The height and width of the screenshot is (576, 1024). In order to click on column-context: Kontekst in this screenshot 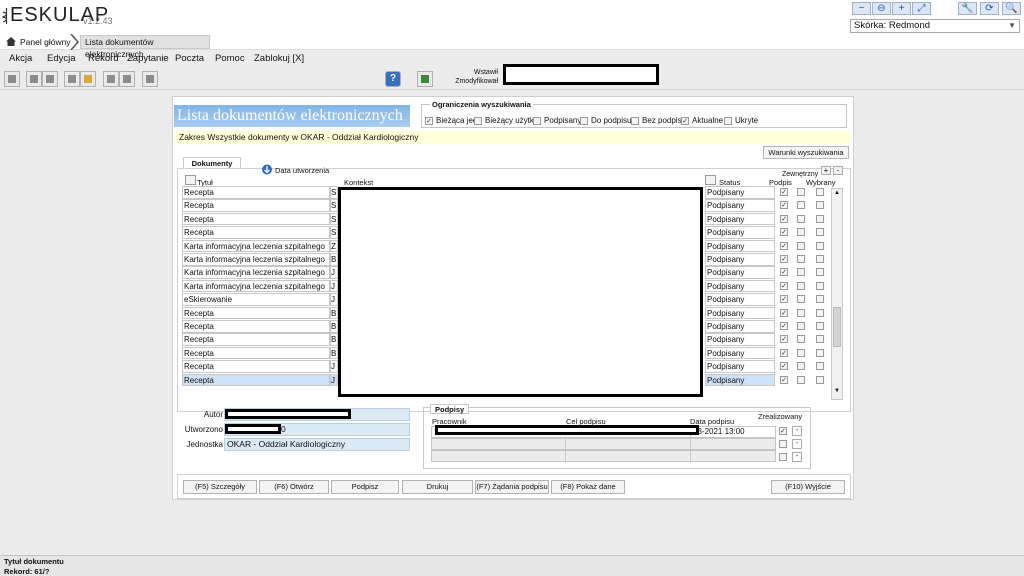, I will do `click(358, 182)`.